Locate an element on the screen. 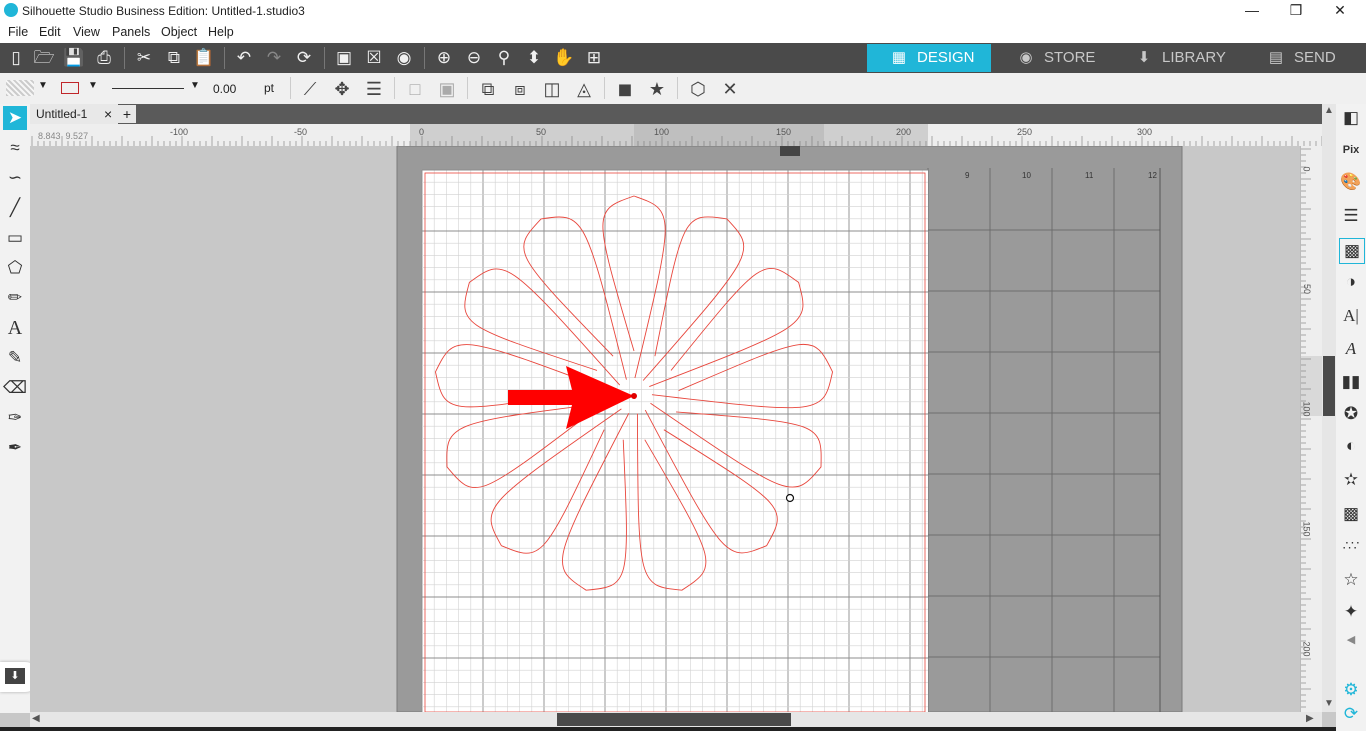  horizontal-scroll-thumb is located at coordinates (674, 719).